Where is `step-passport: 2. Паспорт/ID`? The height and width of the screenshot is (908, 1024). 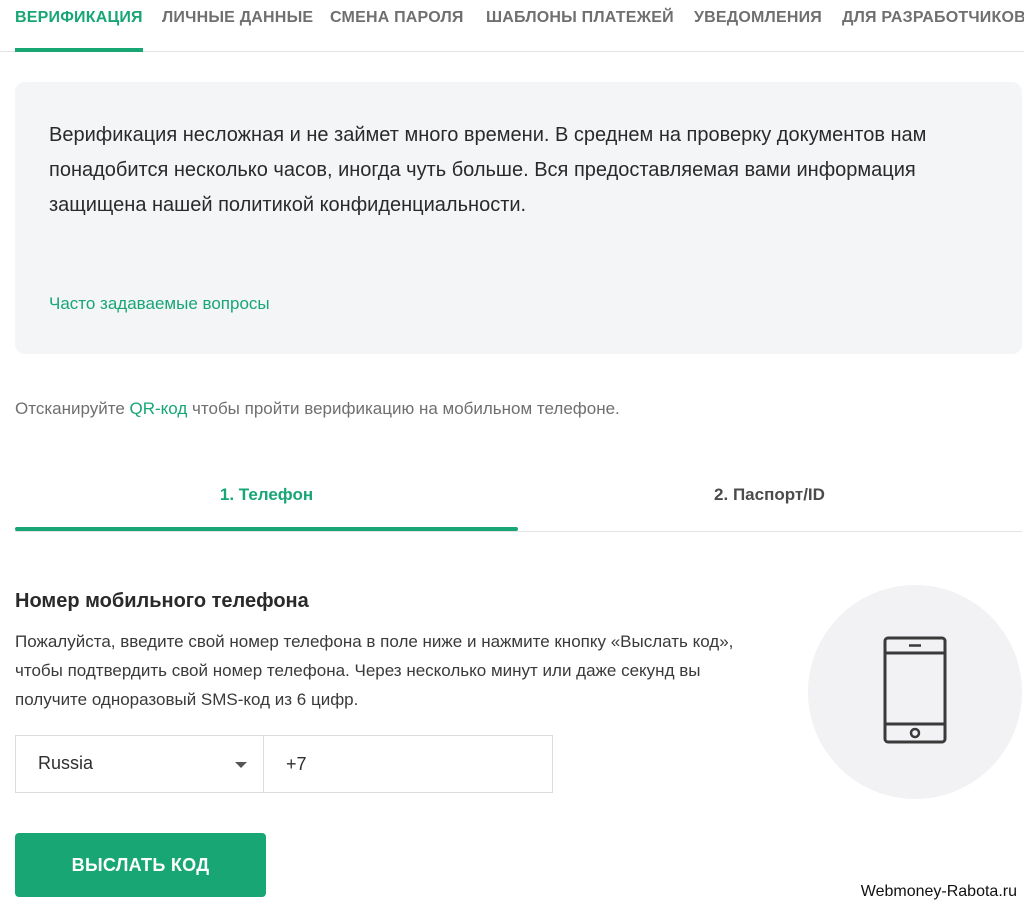
step-passport: 2. Паспорт/ID is located at coordinates (769, 495).